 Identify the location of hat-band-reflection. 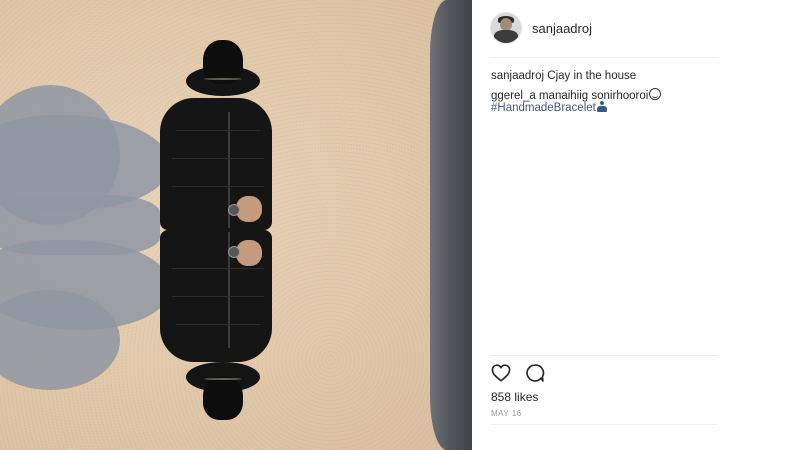
(223, 379).